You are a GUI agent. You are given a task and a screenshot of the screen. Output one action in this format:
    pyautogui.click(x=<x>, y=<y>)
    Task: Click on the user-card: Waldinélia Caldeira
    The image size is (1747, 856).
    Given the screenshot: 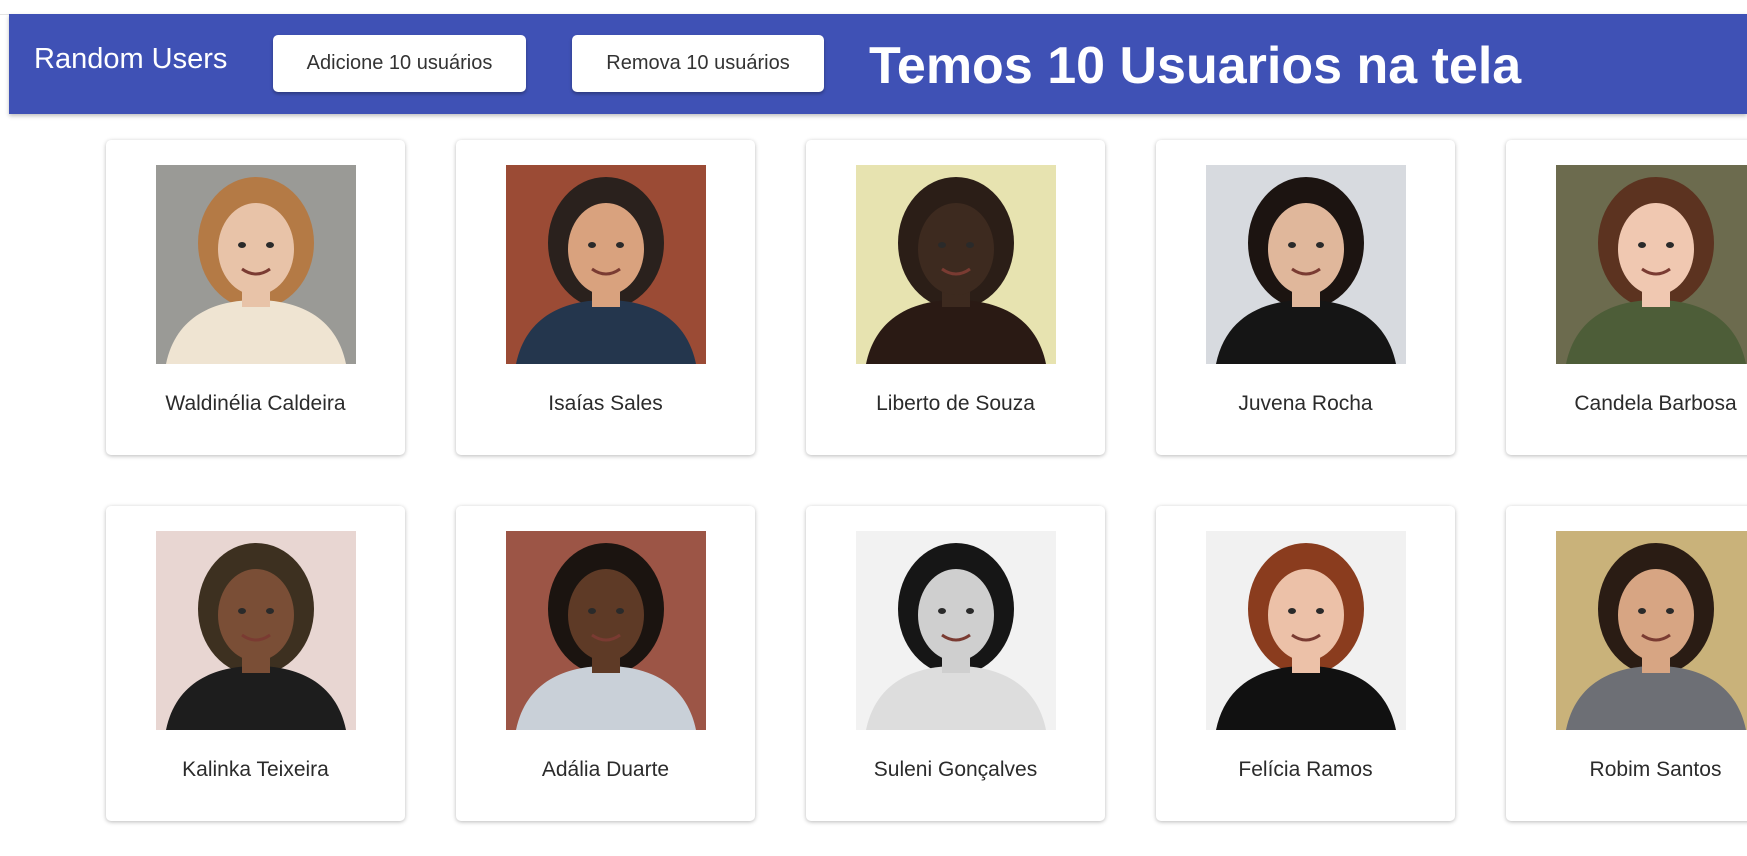 What is the action you would take?
    pyautogui.click(x=255, y=297)
    